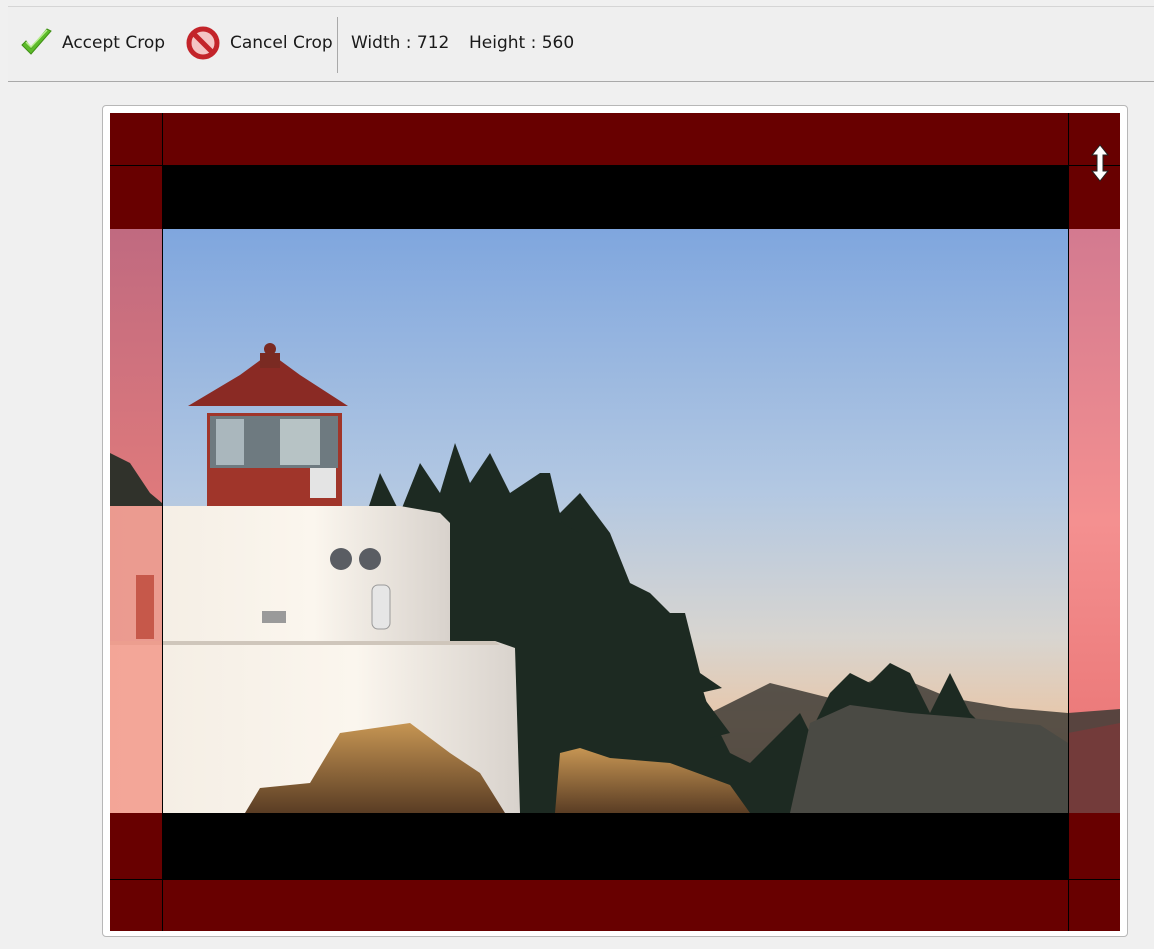 The image size is (1154, 949). I want to click on crop-guide-top, so click(615, 165).